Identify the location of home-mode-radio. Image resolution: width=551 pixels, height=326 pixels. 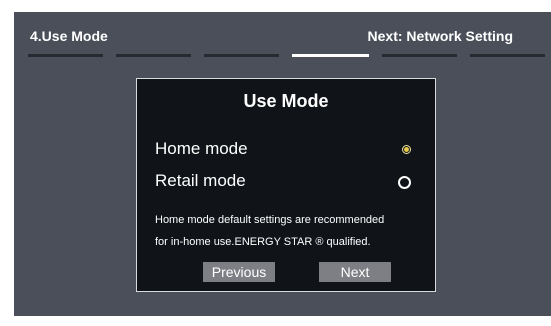
(406, 149).